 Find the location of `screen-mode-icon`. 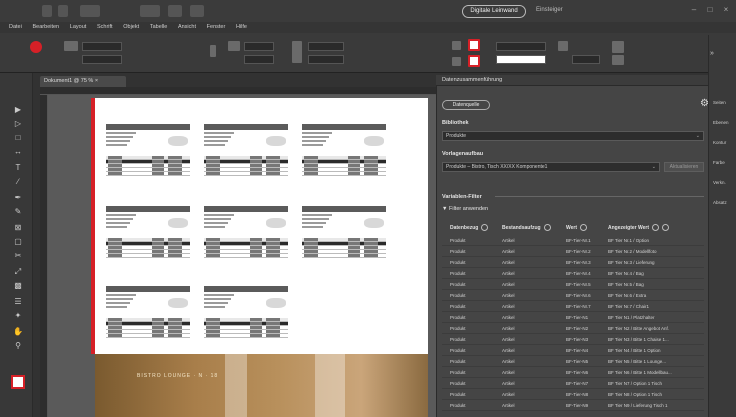

screen-mode-icon is located at coordinates (175, 11).